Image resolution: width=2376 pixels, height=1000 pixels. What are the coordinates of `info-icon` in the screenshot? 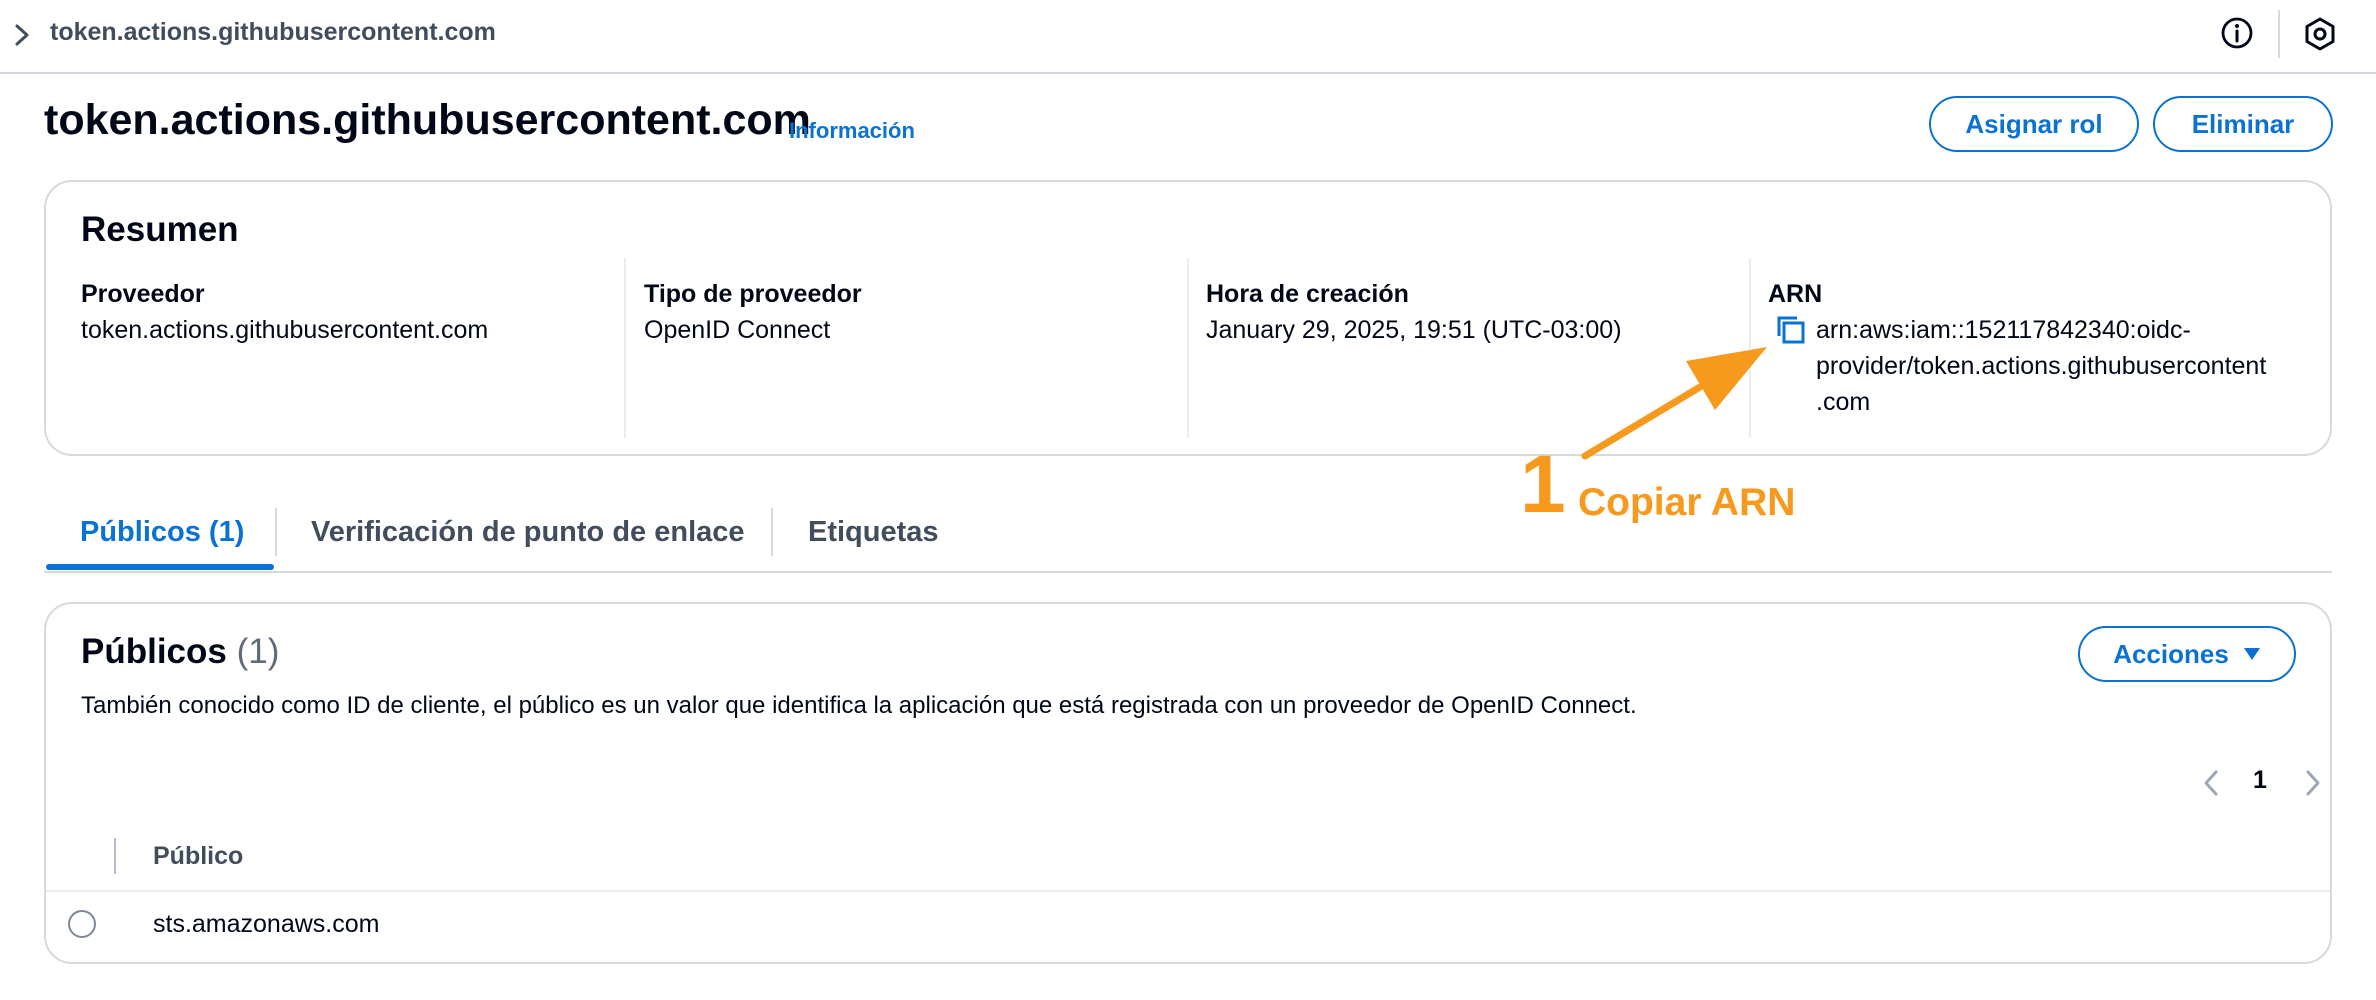 It's located at (2237, 33).